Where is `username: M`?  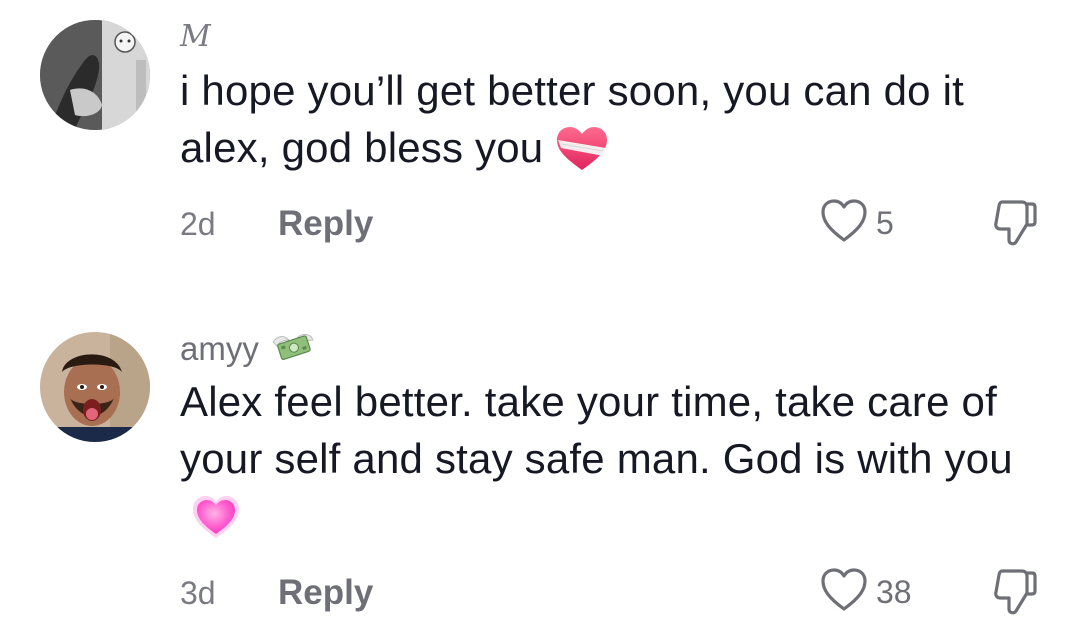 username: M is located at coordinates (195, 37).